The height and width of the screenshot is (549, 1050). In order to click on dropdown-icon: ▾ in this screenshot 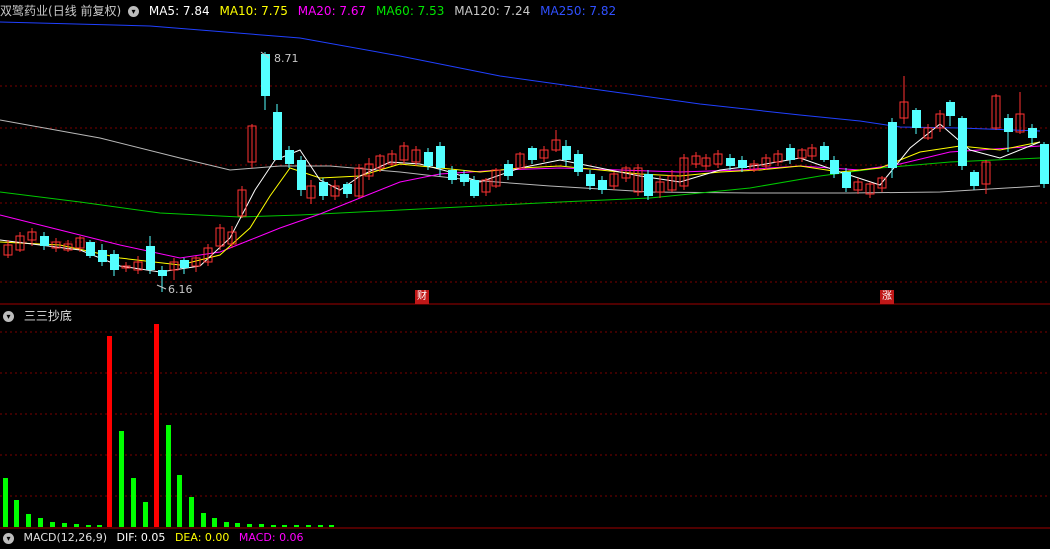, I will do `click(8, 538)`.